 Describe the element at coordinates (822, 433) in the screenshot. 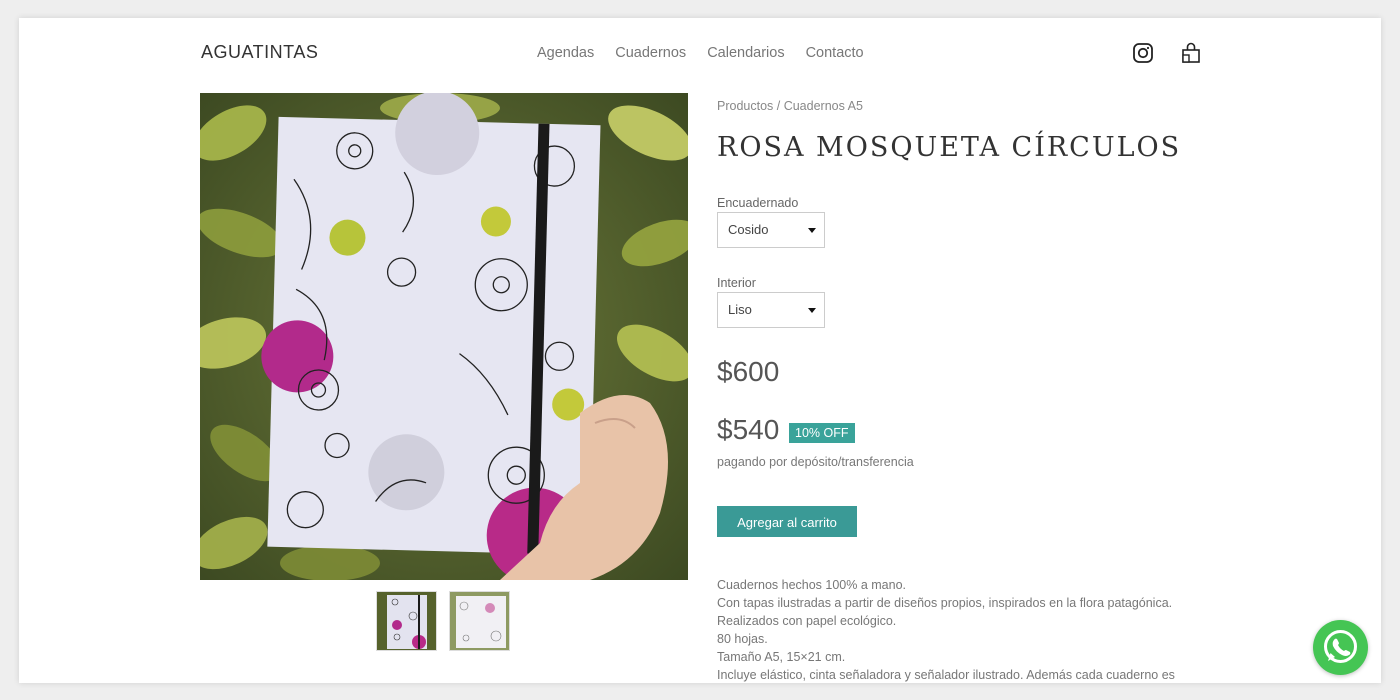

I see `discount-badge: 10% OFF` at that location.